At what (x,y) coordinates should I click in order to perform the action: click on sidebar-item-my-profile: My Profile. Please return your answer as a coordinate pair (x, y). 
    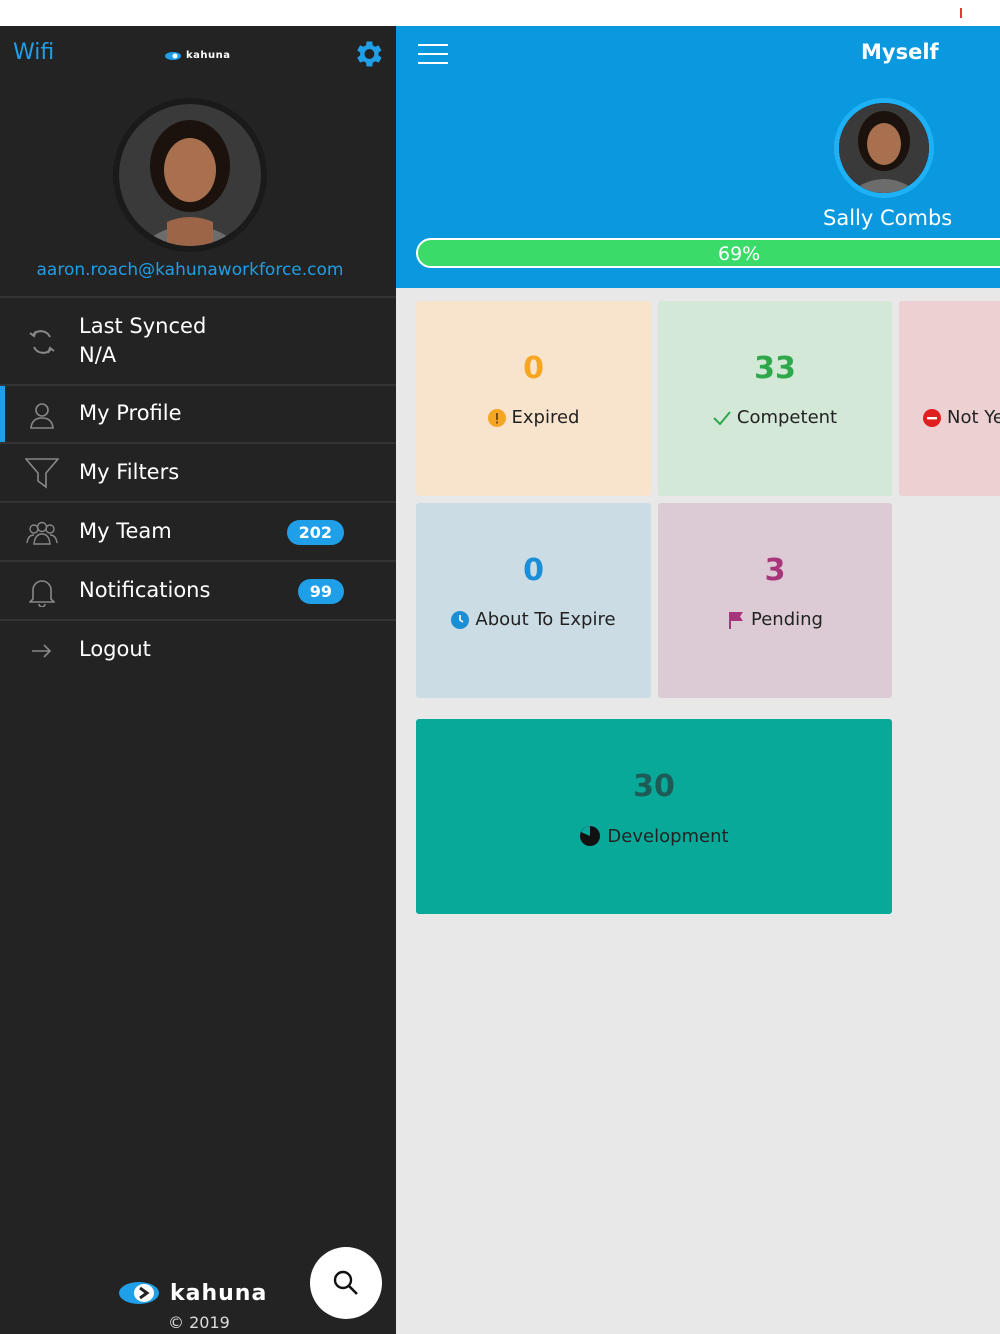
    Looking at the image, I should click on (198, 413).